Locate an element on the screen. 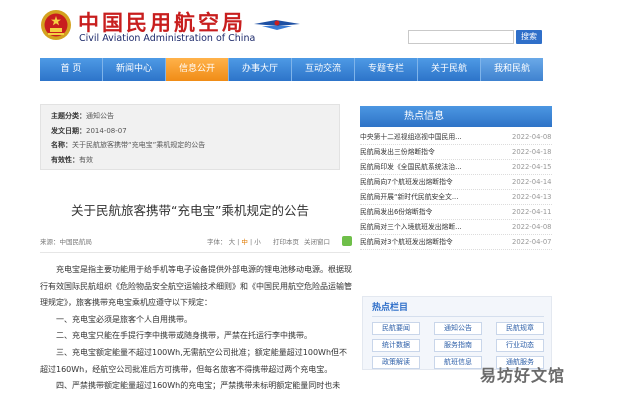 The width and height of the screenshot is (640, 402). hot-item-date: 2022-04-07 is located at coordinates (532, 242).